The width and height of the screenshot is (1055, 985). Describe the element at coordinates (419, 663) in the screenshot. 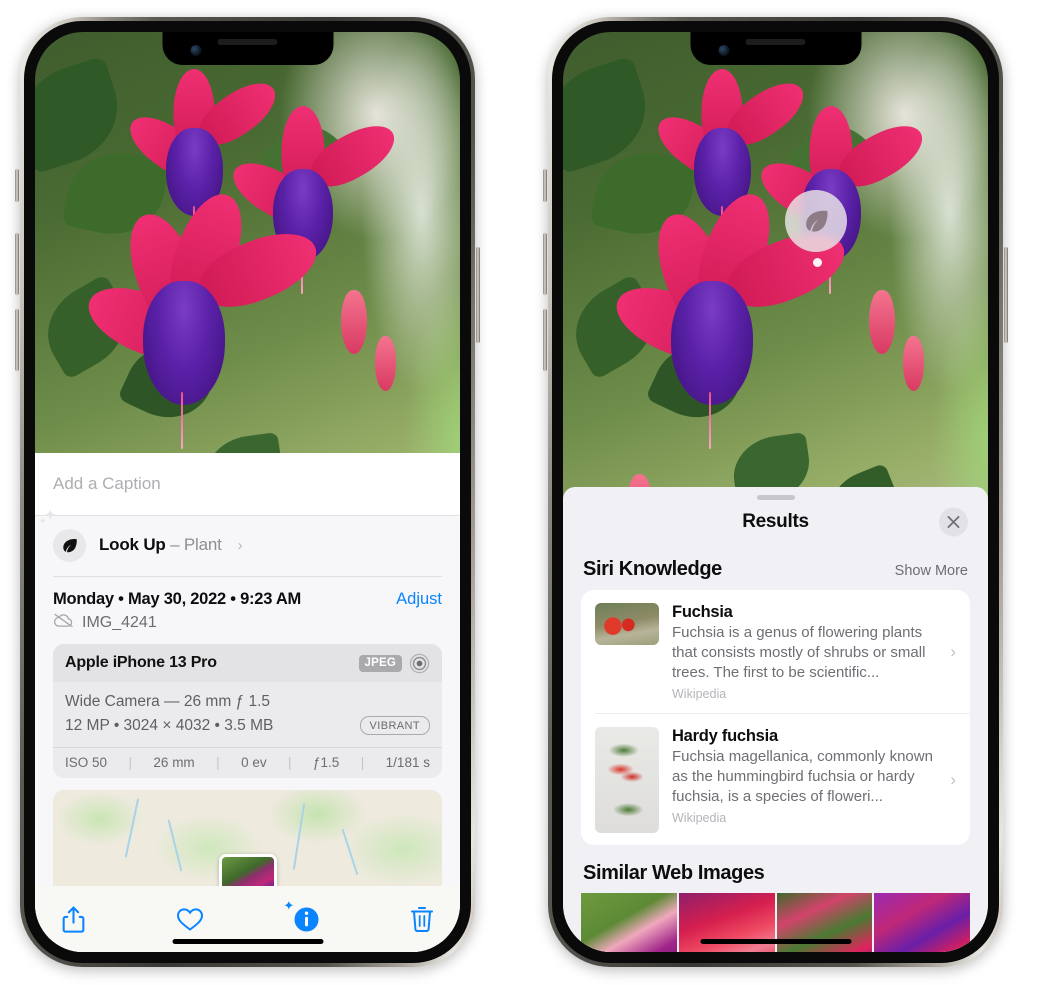

I see `aperture-icon` at that location.